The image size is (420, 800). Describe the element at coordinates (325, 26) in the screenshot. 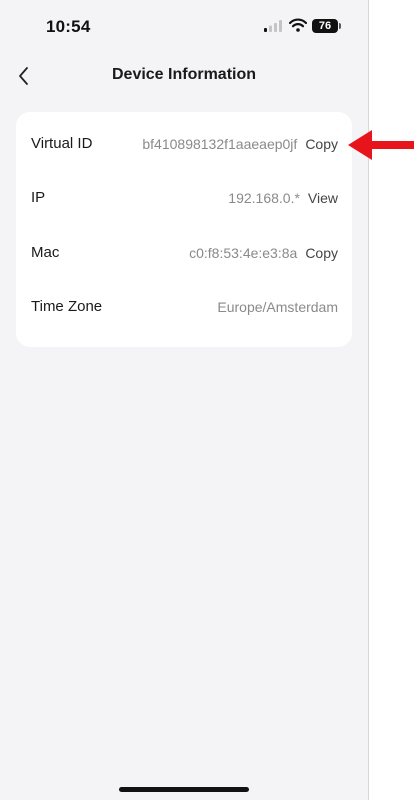

I see `battery-icon: 76` at that location.